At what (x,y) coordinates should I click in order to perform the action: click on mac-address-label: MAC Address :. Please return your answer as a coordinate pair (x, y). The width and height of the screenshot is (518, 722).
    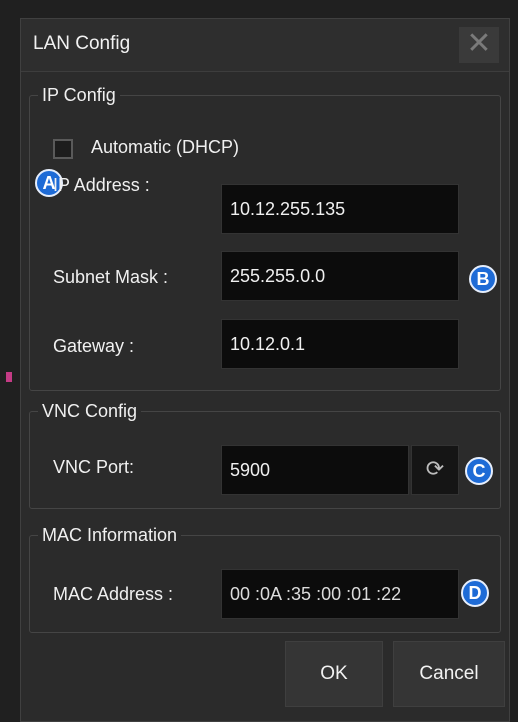
    Looking at the image, I should click on (113, 594).